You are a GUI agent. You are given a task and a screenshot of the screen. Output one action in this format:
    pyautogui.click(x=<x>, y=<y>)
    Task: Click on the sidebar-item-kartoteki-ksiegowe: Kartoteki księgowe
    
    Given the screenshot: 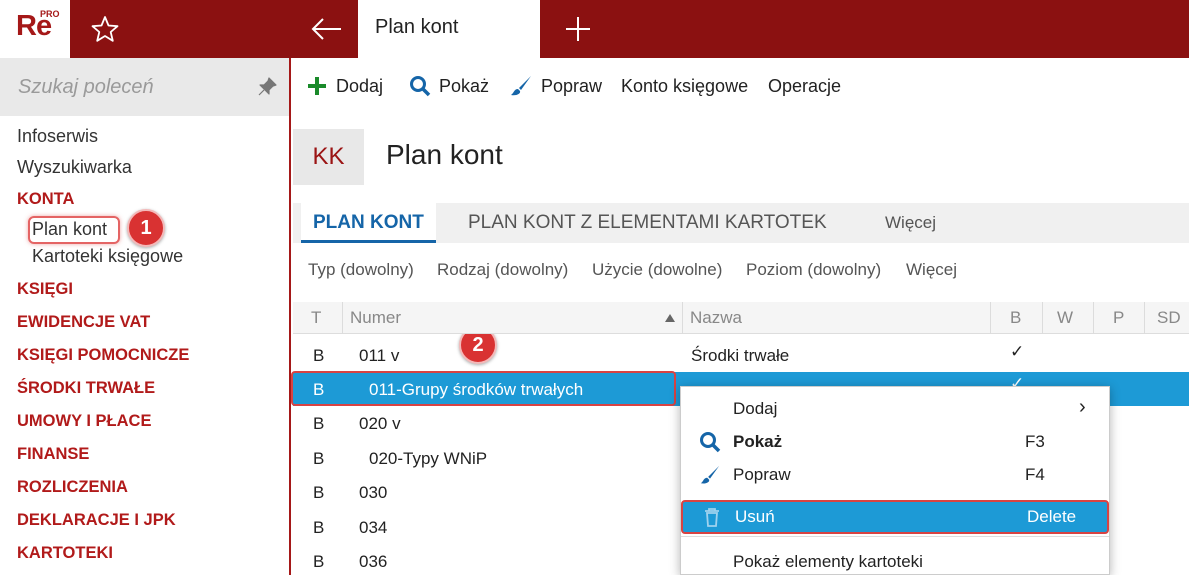 What is the action you would take?
    pyautogui.click(x=107, y=256)
    